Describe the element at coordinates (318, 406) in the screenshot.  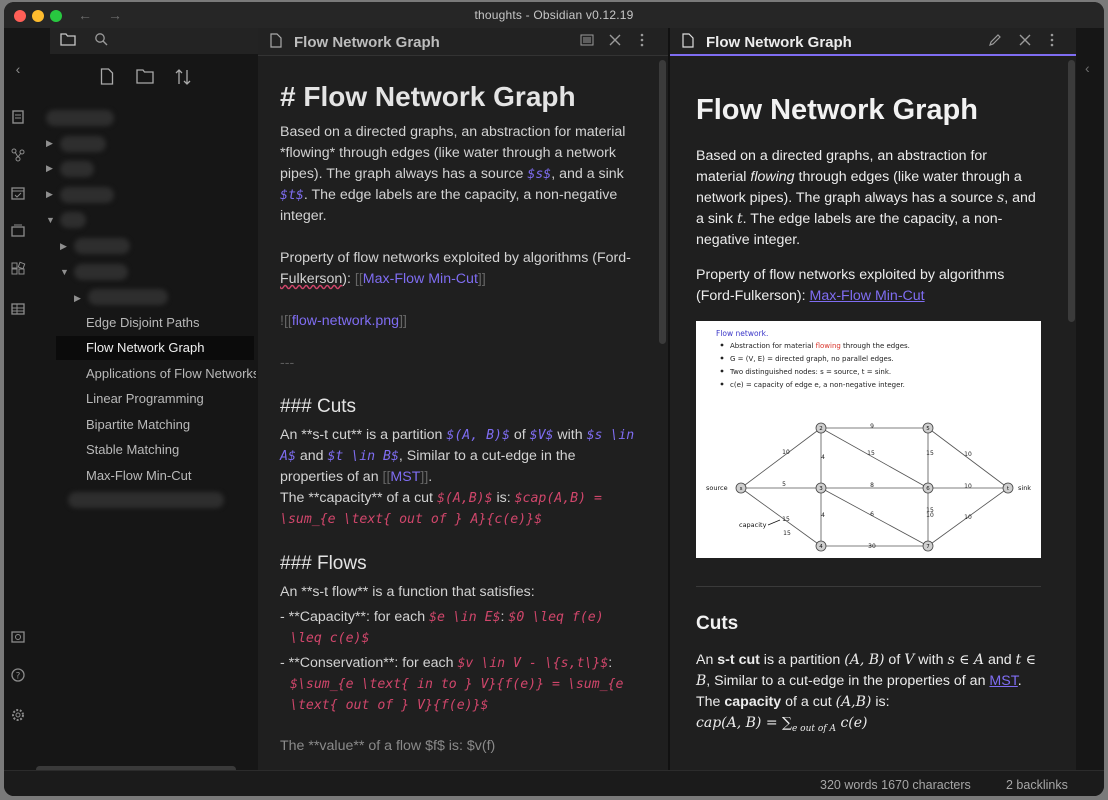
I see `source-h3-cuts: ### Cuts` at that location.